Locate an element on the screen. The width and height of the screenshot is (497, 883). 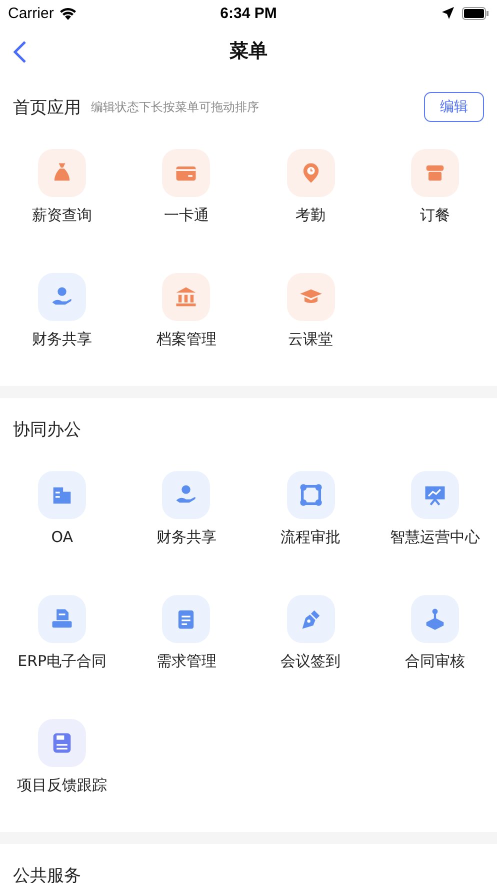
app-label: 考勤 is located at coordinates (311, 215).